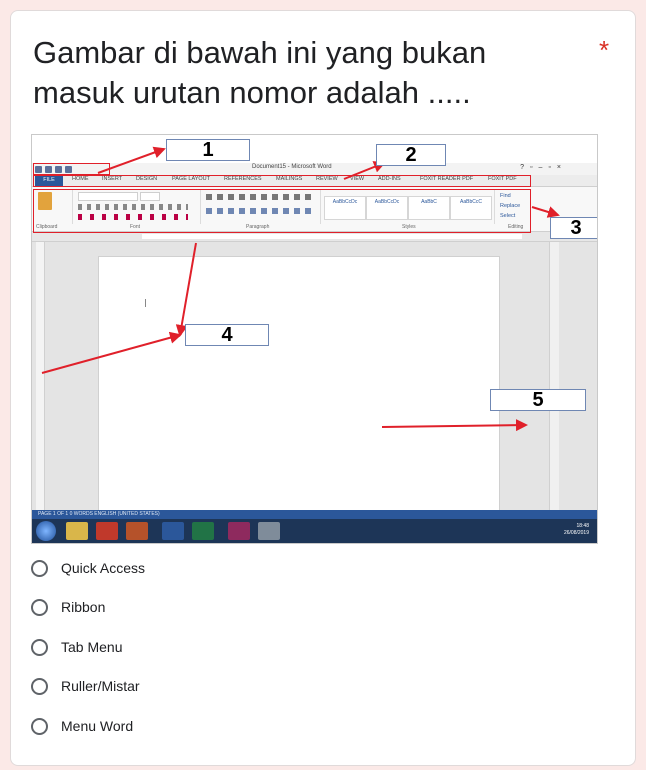 This screenshot has height=770, width=646. I want to click on option-label: Quick Access, so click(103, 568).